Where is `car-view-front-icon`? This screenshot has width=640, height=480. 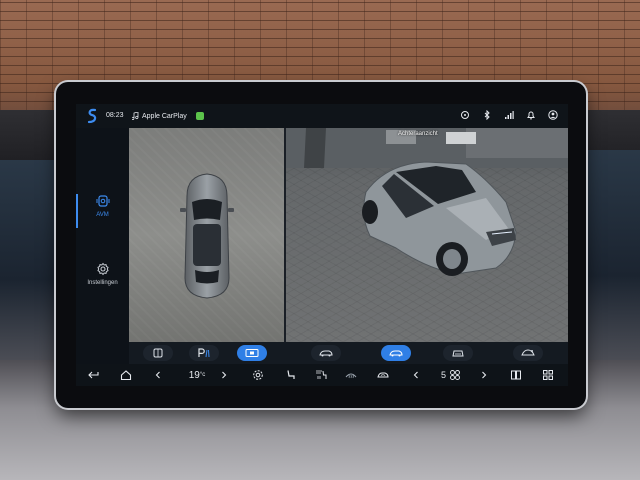 car-view-front-icon is located at coordinates (326, 353).